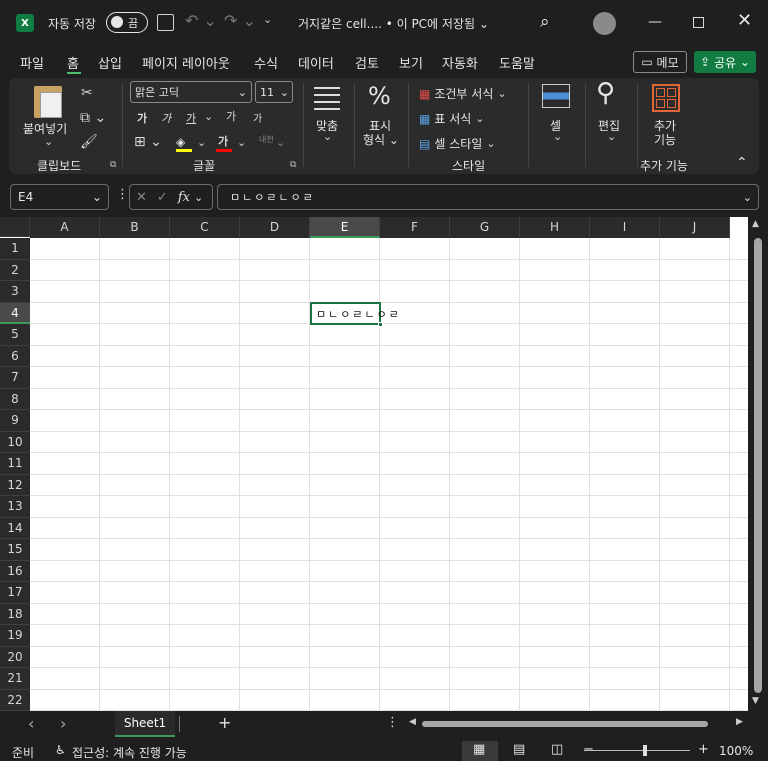 The image size is (768, 761). I want to click on number-format-label-2: 형식 ⌄, so click(381, 139).